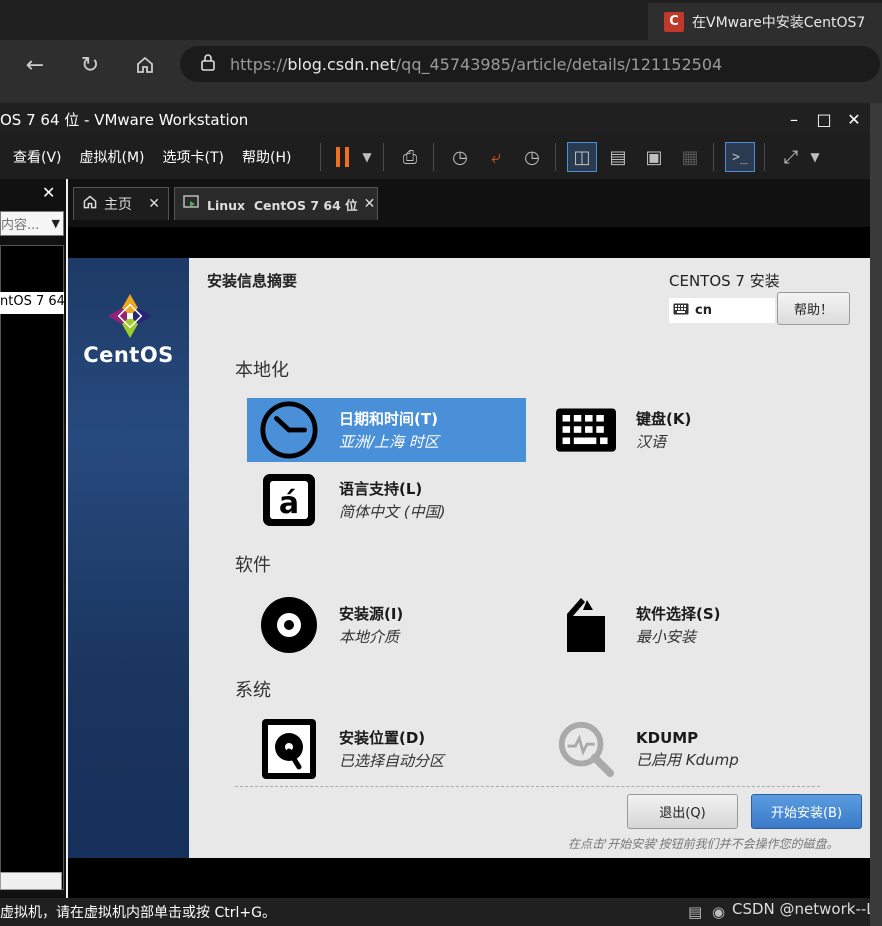 The width and height of the screenshot is (882, 926). What do you see at coordinates (813, 308) in the screenshot?
I see `help-button: 帮助！` at bounding box center [813, 308].